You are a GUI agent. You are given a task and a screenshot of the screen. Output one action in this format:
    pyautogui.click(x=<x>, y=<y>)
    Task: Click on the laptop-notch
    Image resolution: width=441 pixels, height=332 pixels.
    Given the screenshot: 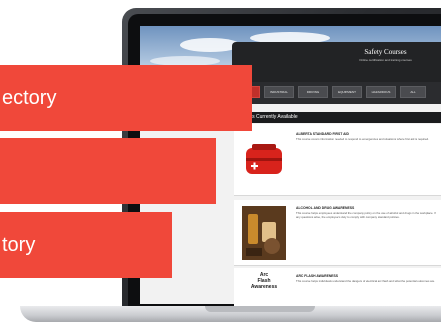 What is the action you would take?
    pyautogui.click(x=260, y=309)
    